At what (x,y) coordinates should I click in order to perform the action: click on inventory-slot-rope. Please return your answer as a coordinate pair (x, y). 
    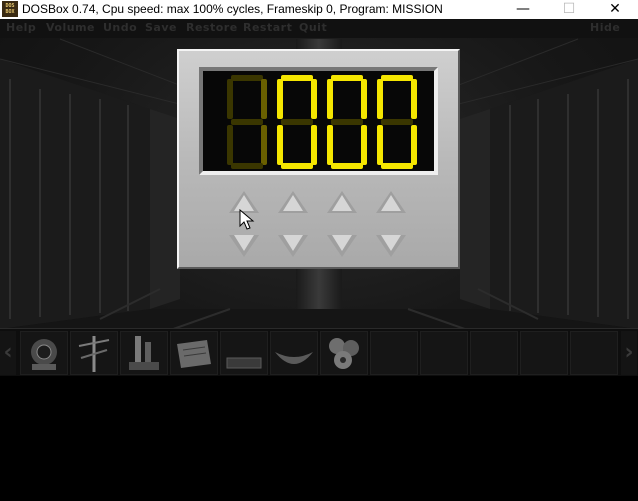
    Looking at the image, I should click on (344, 353).